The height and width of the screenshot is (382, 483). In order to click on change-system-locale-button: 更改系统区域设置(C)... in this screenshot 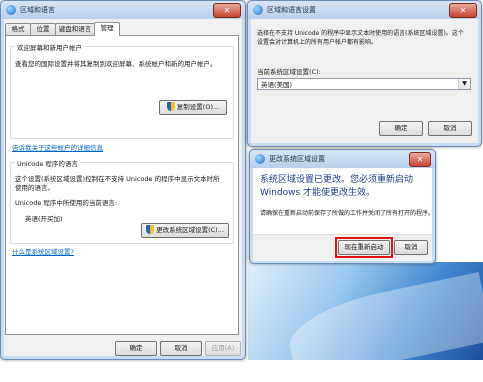, I will do `click(185, 230)`.